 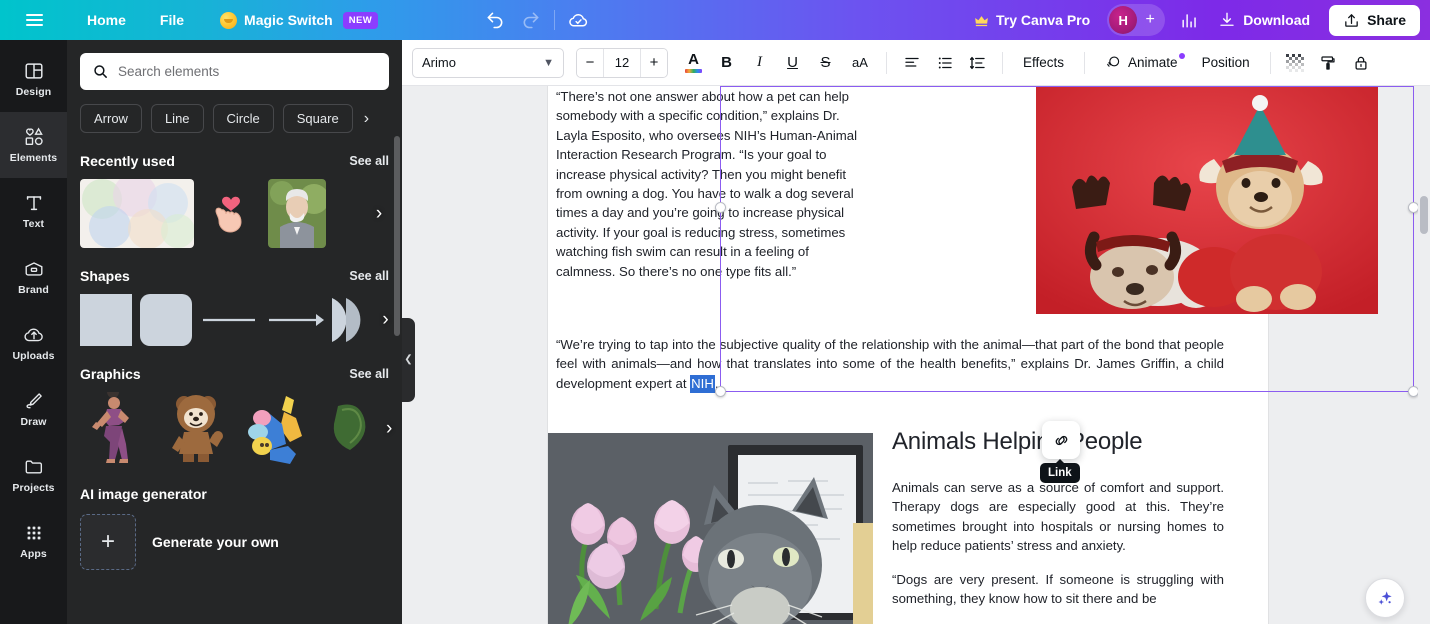 What do you see at coordinates (531, 20) in the screenshot?
I see `redo-icon` at bounding box center [531, 20].